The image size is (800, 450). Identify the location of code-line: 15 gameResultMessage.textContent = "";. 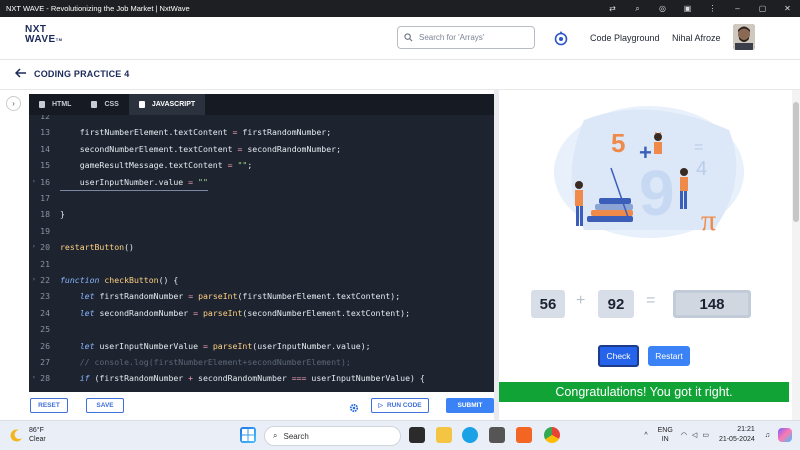
(261, 165).